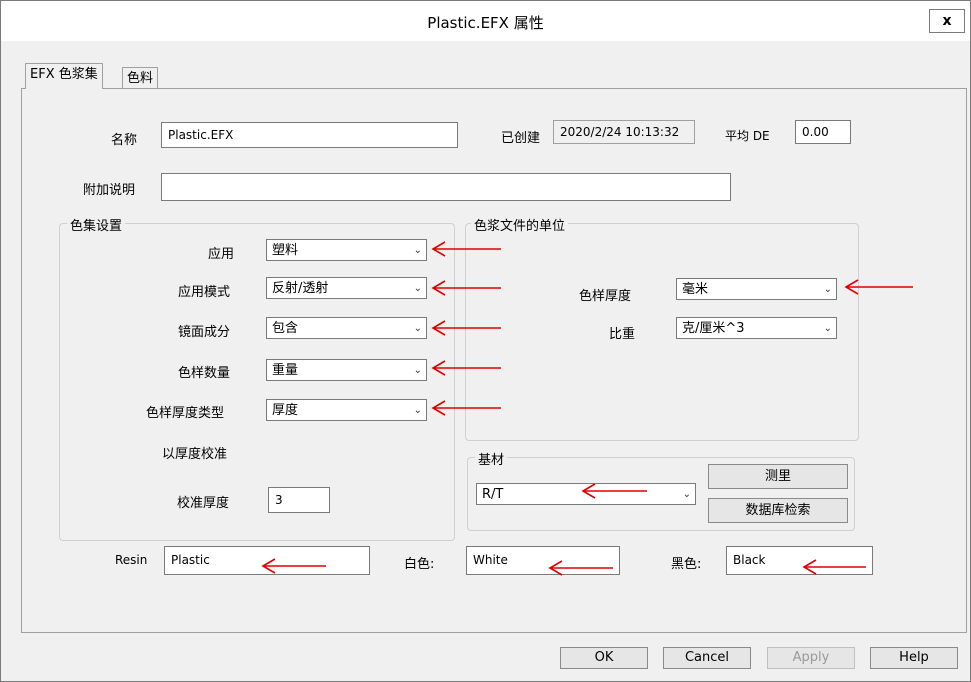  What do you see at coordinates (64, 76) in the screenshot?
I see `tab-efx-colorant-set: EFX 色浆集` at bounding box center [64, 76].